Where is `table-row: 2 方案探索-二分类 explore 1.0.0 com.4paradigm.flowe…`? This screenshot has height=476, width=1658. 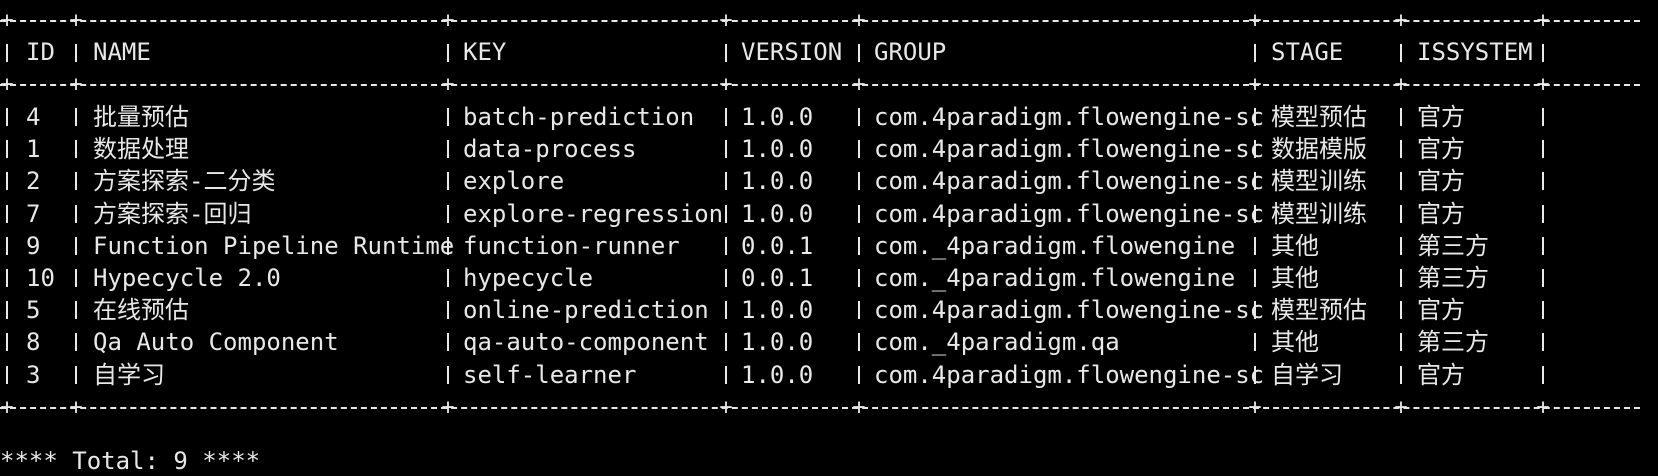 table-row: 2 方案探索-二分类 explore 1.0.0 com.4paradigm.flowe… is located at coordinates (820, 181).